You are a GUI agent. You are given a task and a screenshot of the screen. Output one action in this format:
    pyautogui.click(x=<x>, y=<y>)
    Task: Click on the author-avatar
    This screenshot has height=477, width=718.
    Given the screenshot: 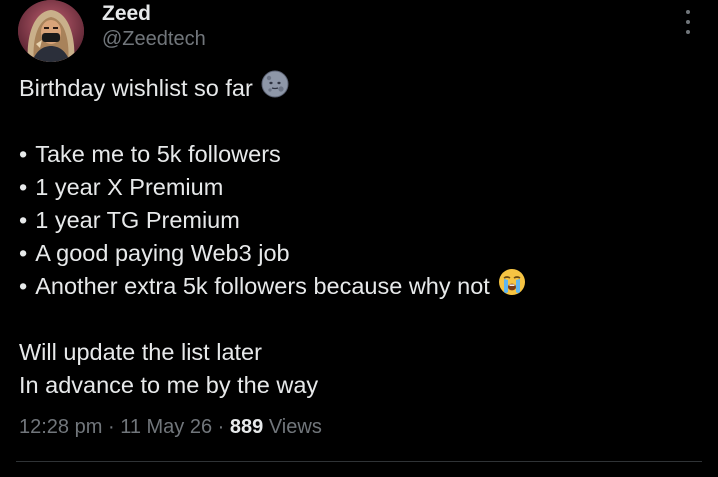 What is the action you would take?
    pyautogui.click(x=51, y=31)
    